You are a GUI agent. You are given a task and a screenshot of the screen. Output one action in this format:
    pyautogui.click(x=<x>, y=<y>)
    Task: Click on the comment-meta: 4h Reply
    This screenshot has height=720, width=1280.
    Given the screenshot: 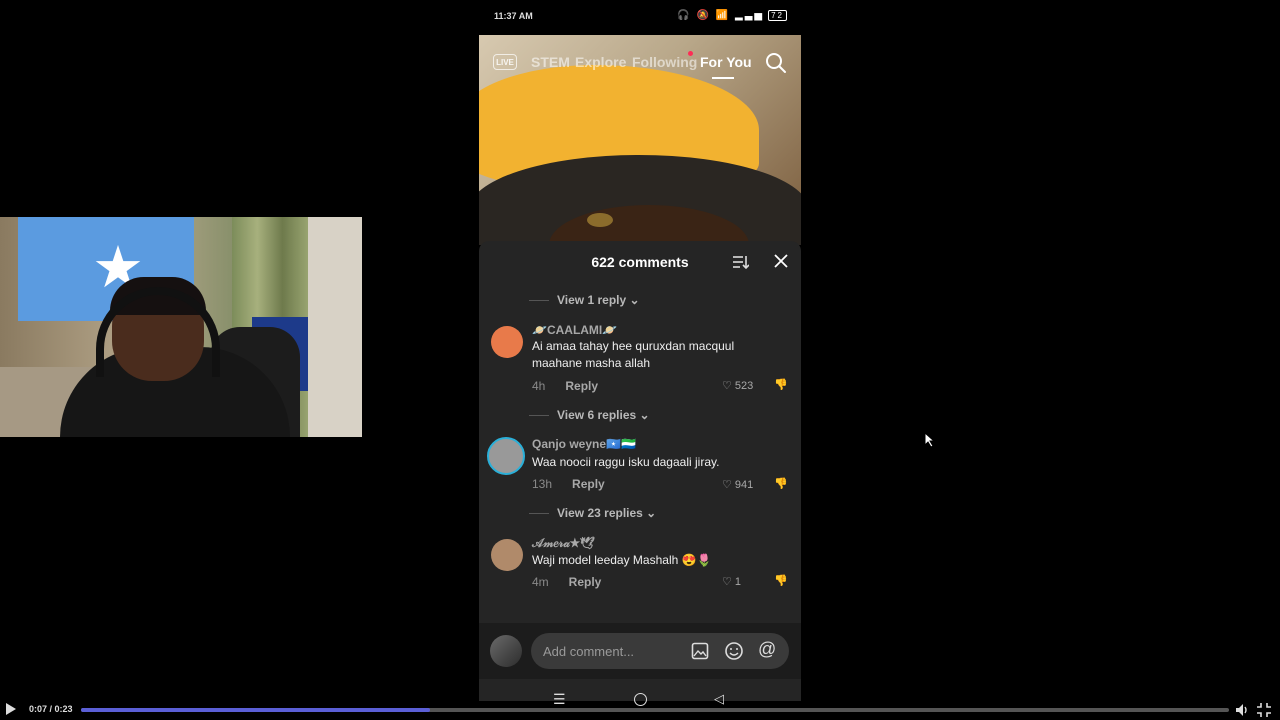 What is the action you would take?
    pyautogui.click(x=565, y=386)
    